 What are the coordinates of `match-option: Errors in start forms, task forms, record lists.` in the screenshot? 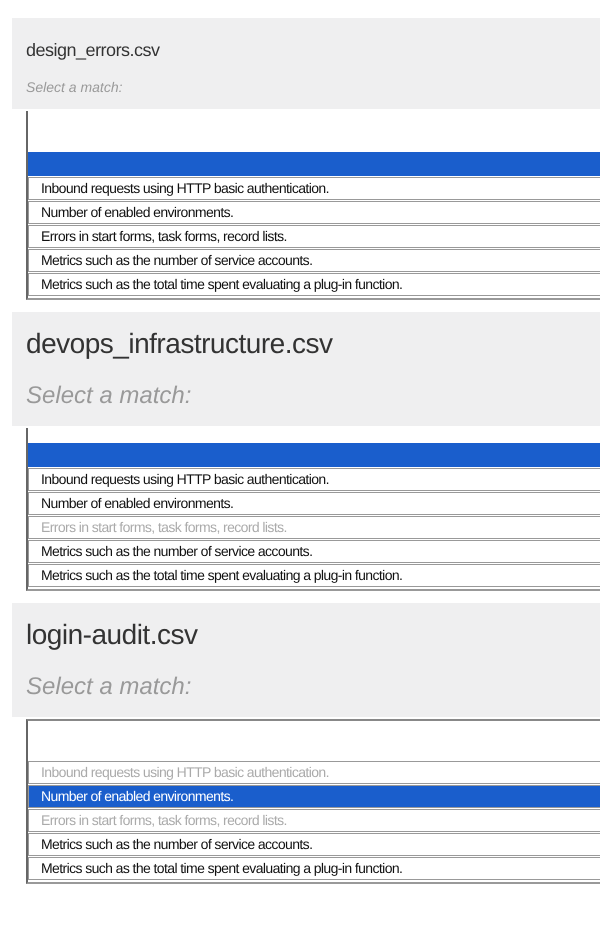 It's located at (314, 236).